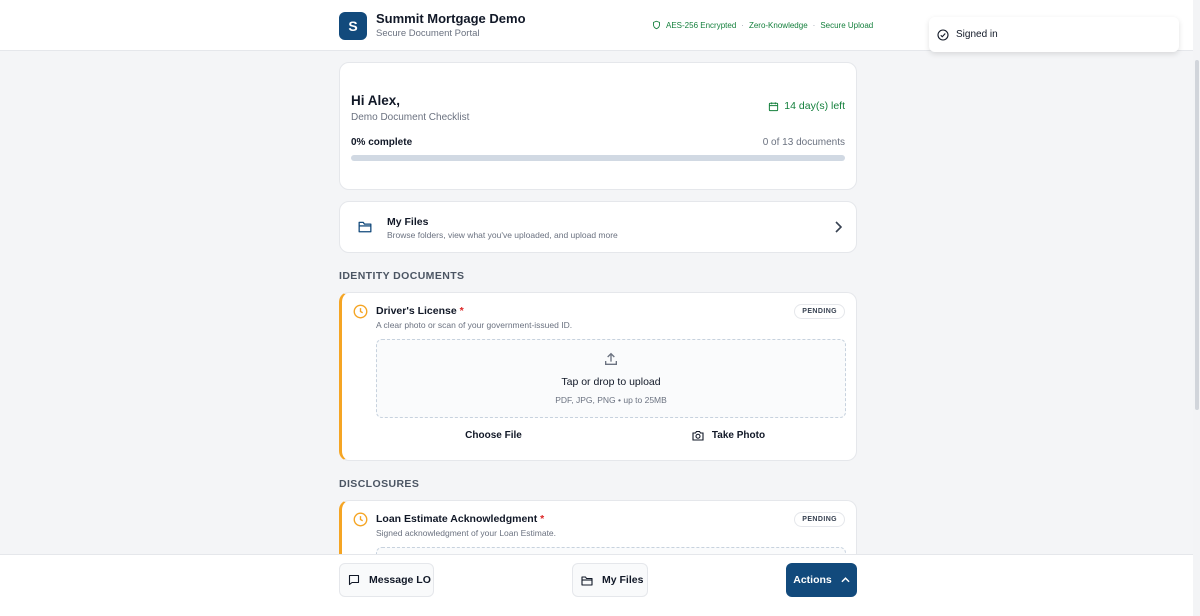 This screenshot has height=616, width=1200. What do you see at coordinates (400, 580) in the screenshot?
I see `message-lo-label: Message LO` at bounding box center [400, 580].